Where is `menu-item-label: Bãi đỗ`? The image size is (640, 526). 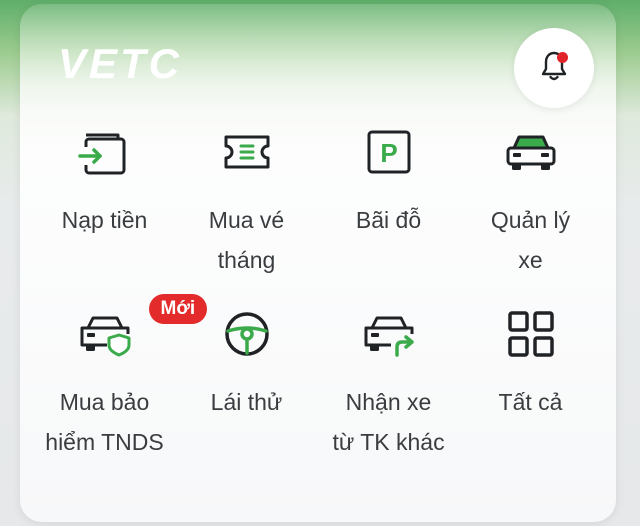 menu-item-label: Bãi đỗ is located at coordinates (388, 220).